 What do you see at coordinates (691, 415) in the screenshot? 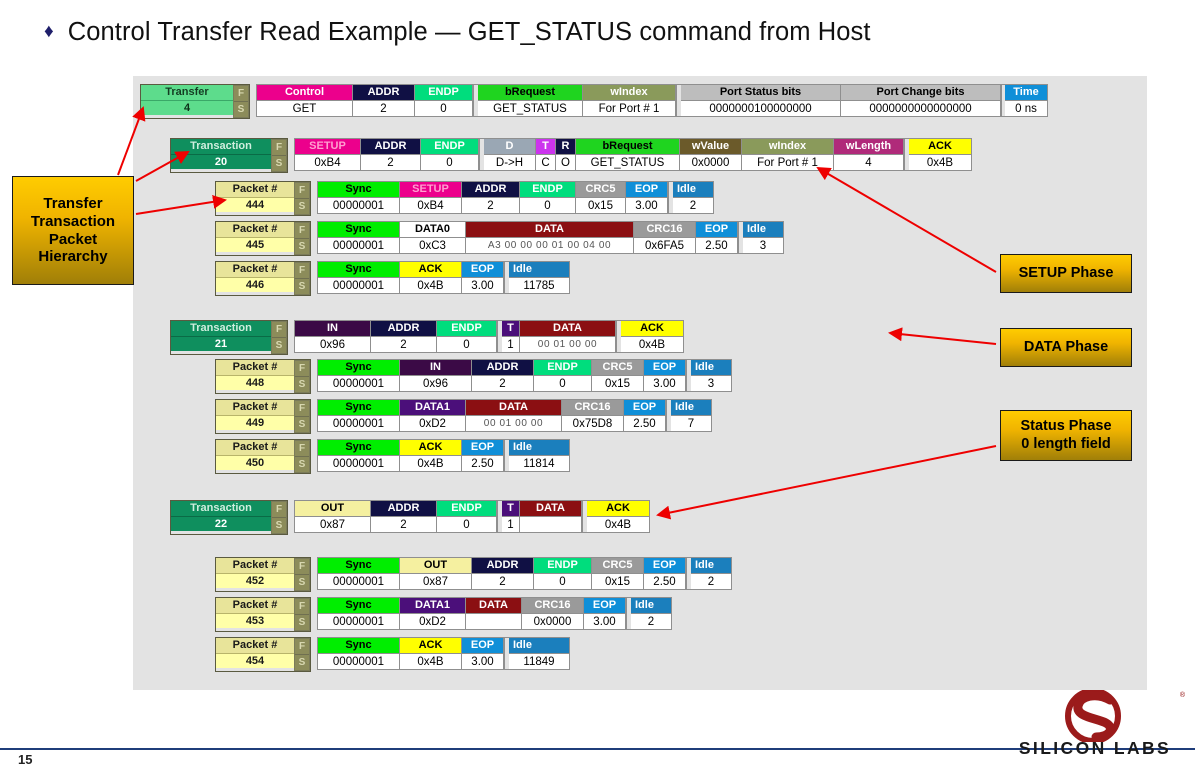
I see `field-idle: Idle 7` at bounding box center [691, 415].